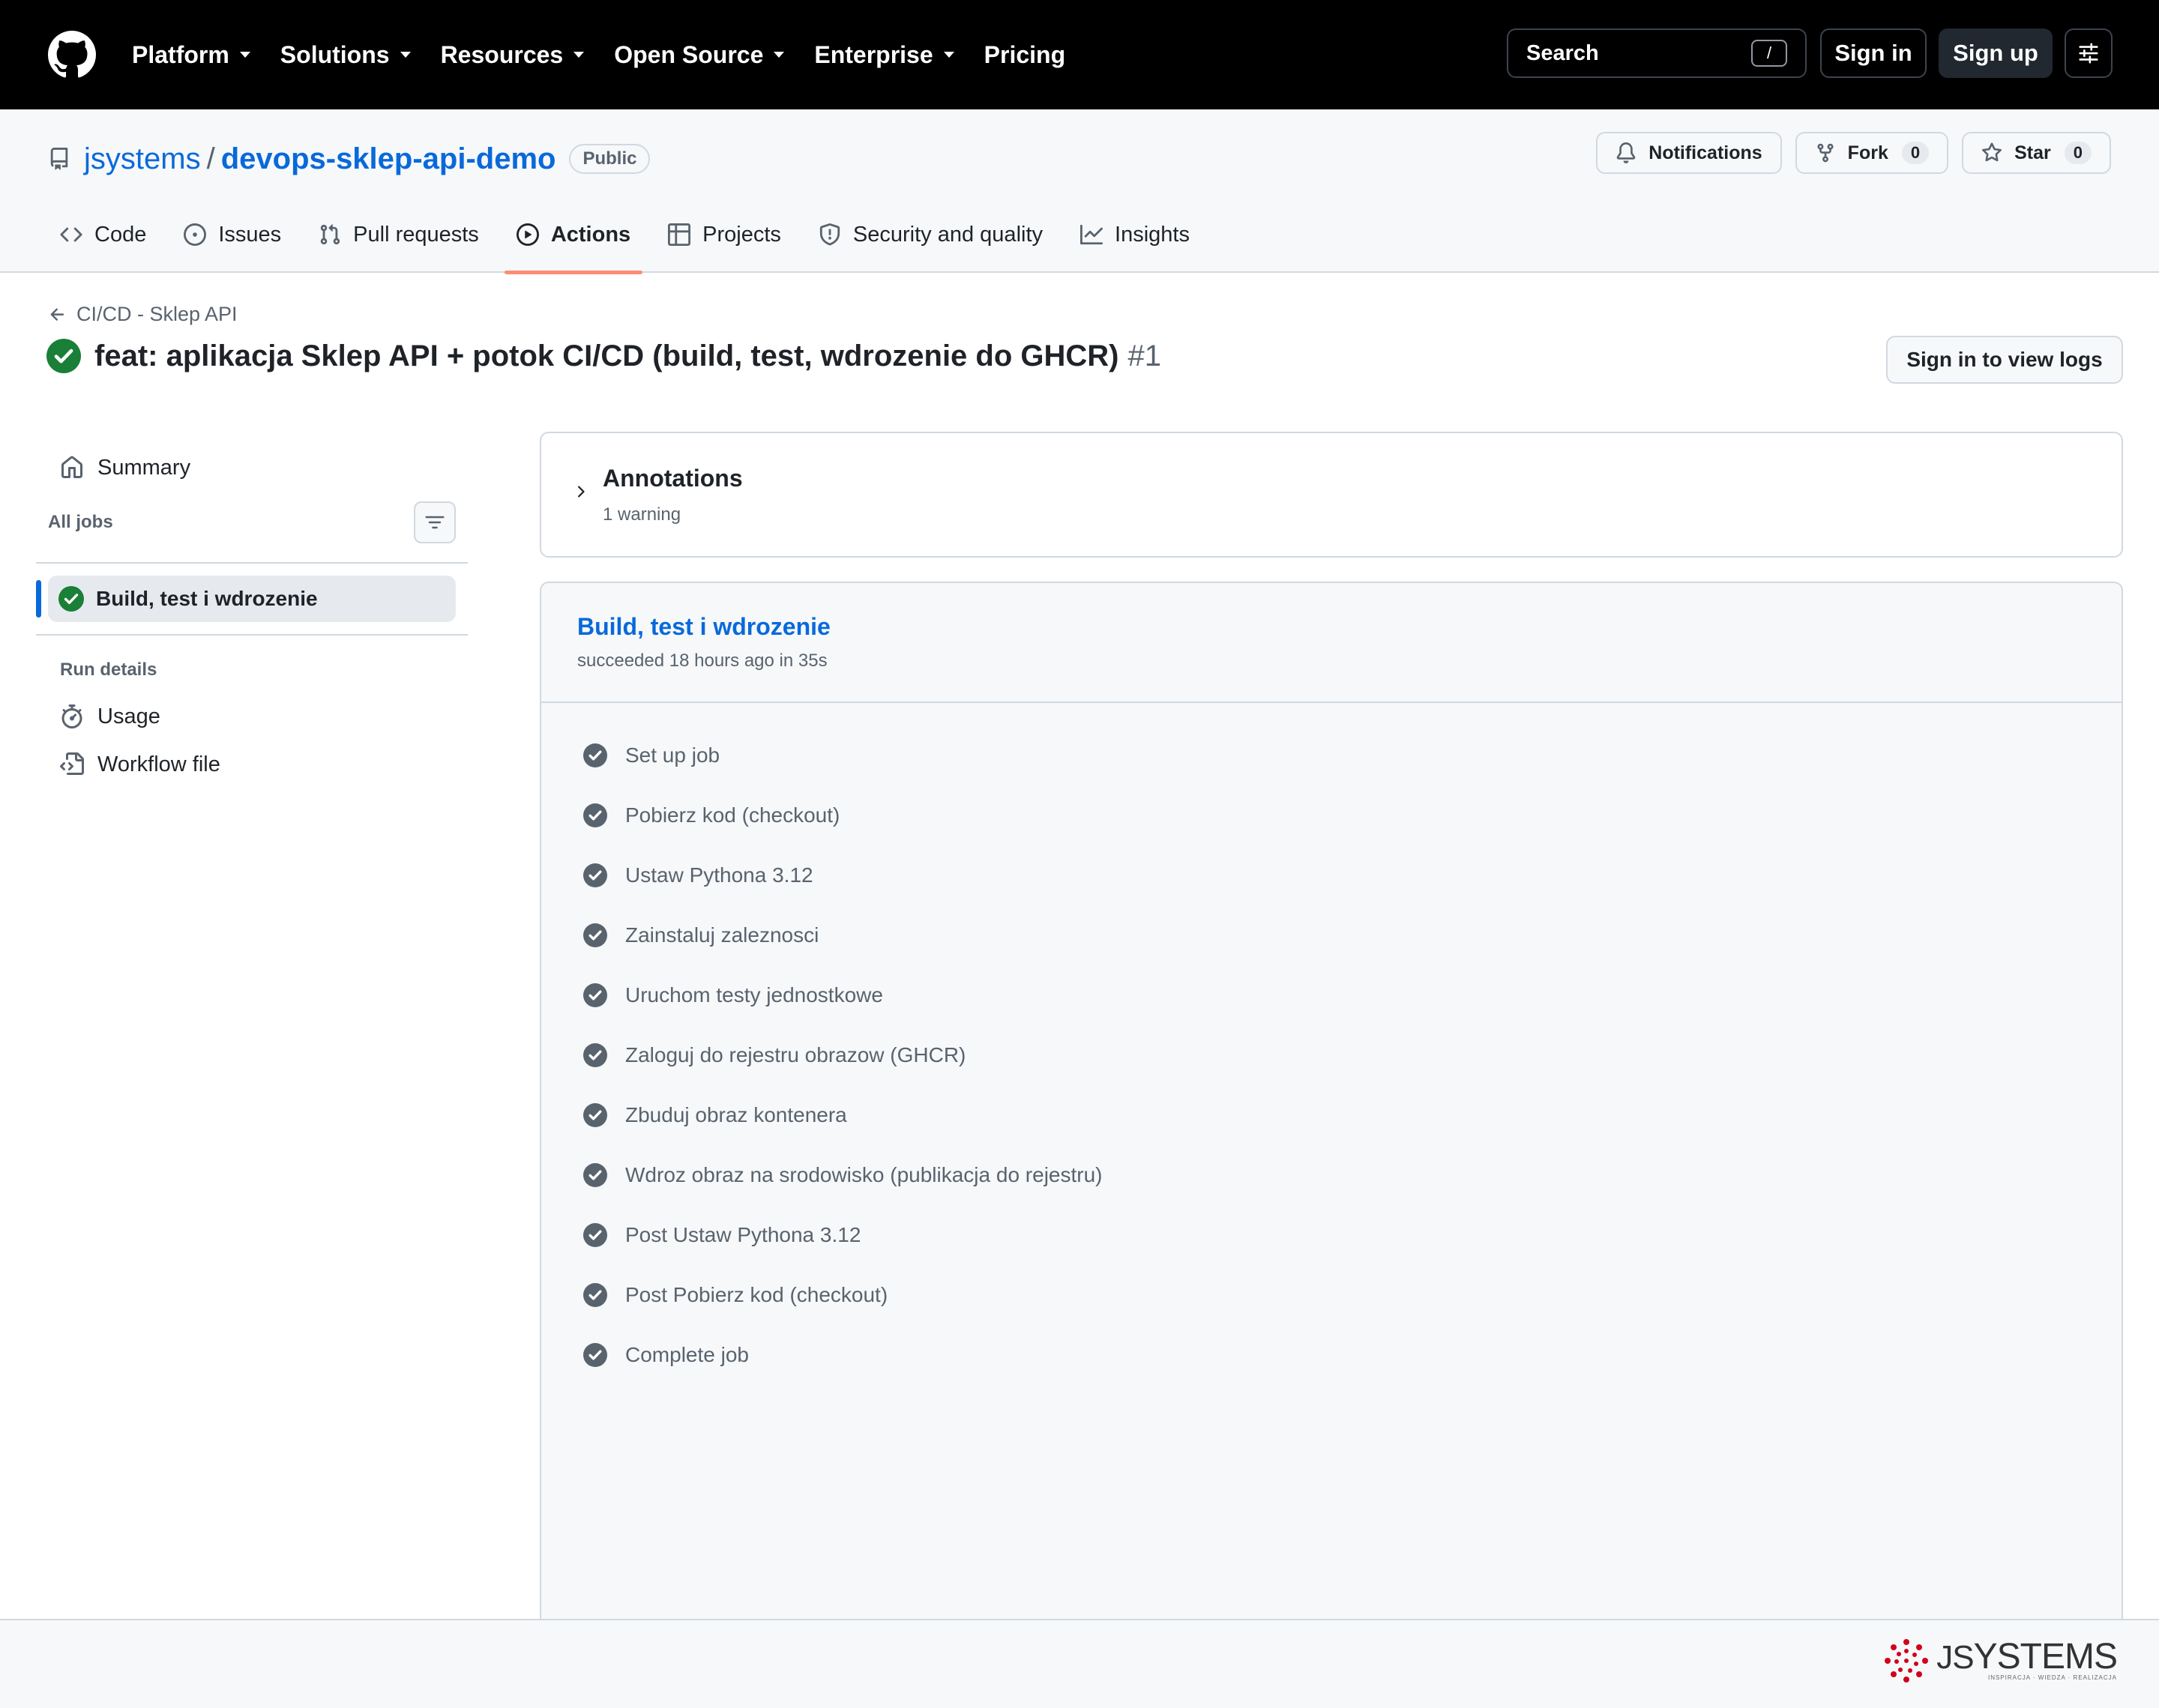  I want to click on job-step: Uruchom testy jednostkowe, so click(843, 995).